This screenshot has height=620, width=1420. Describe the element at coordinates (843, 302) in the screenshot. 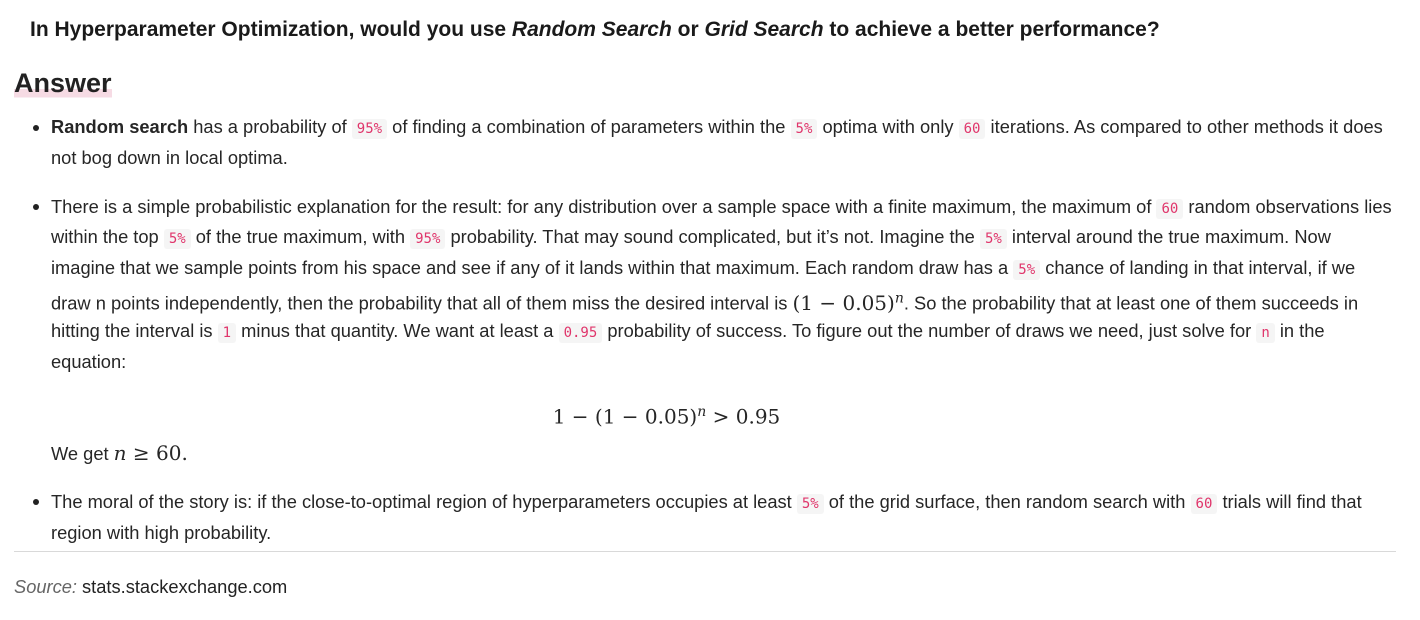

I see `inline-math-base: (1 − 0.05)` at that location.